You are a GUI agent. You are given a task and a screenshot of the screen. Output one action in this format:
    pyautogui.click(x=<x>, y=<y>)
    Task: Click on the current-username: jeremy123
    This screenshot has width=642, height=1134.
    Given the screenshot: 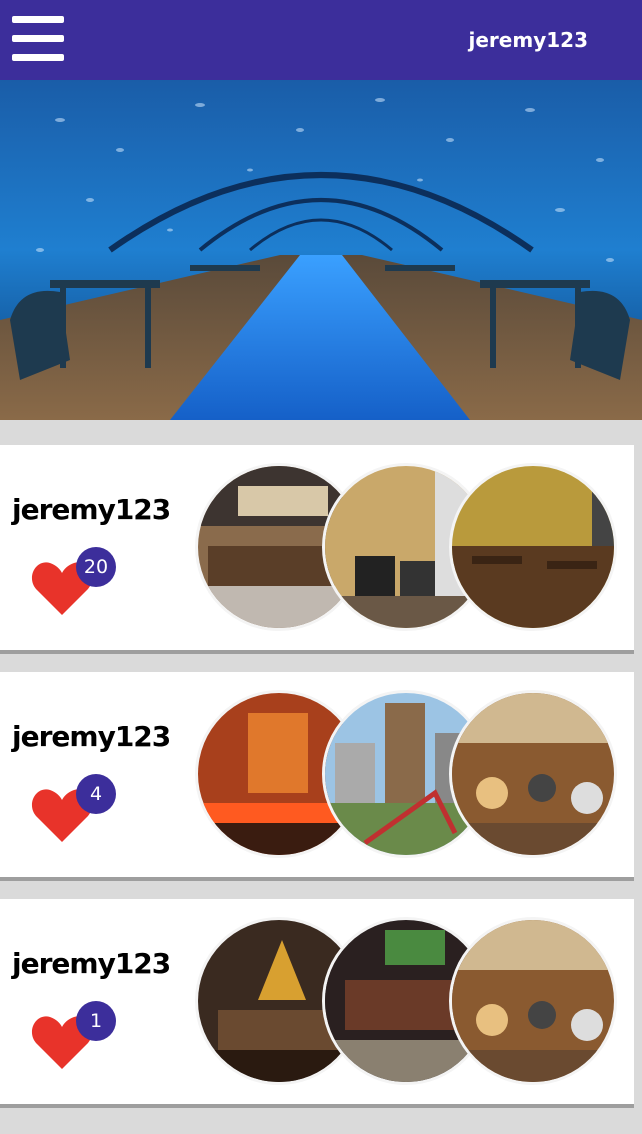 What is the action you would take?
    pyautogui.click(x=528, y=40)
    